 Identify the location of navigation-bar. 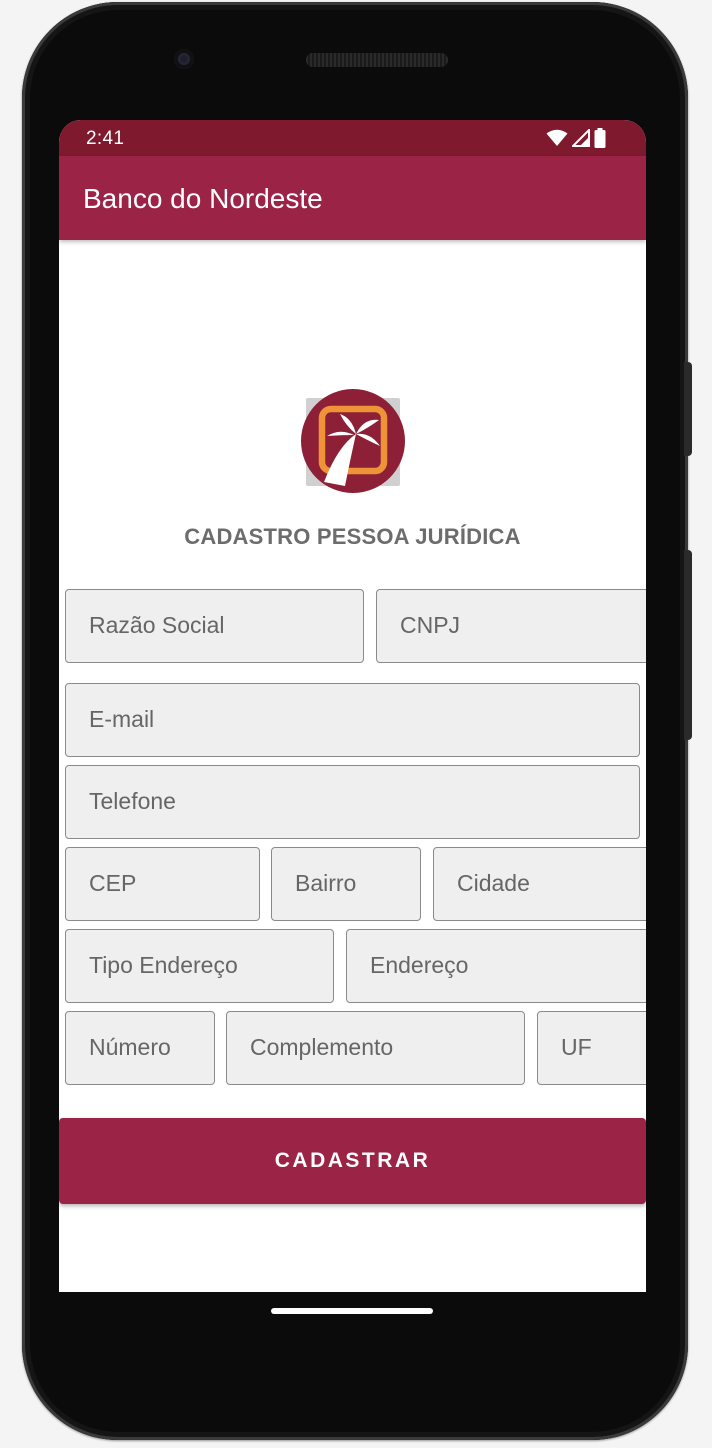
(352, 1322).